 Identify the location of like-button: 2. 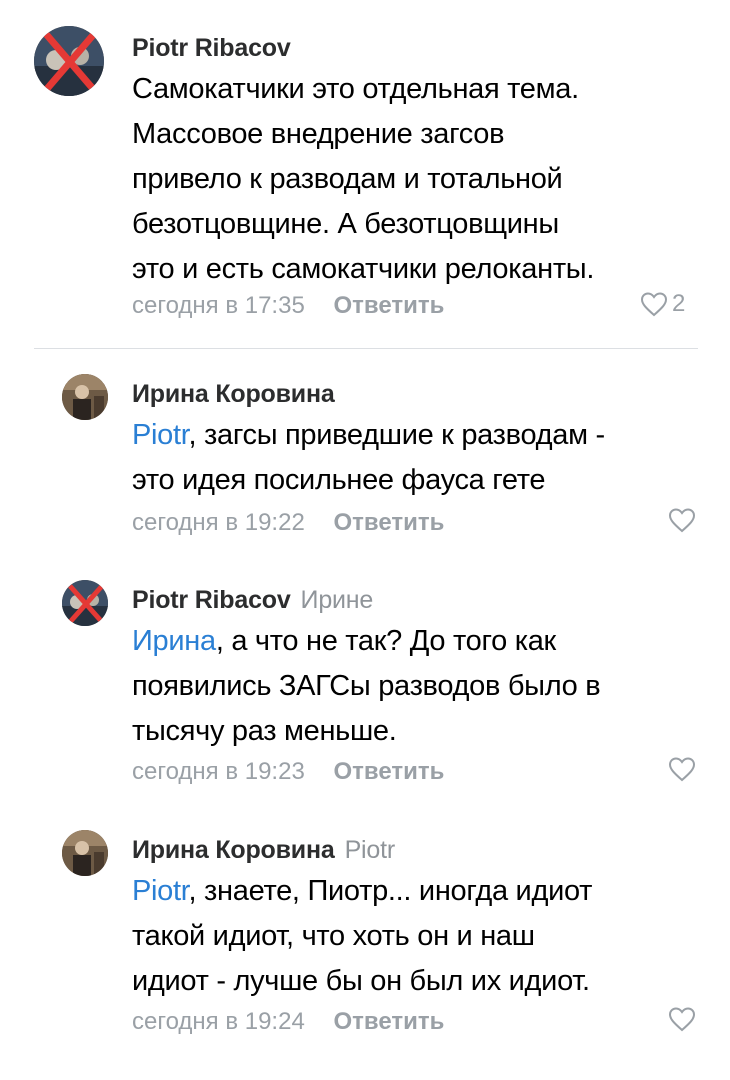
(662, 304).